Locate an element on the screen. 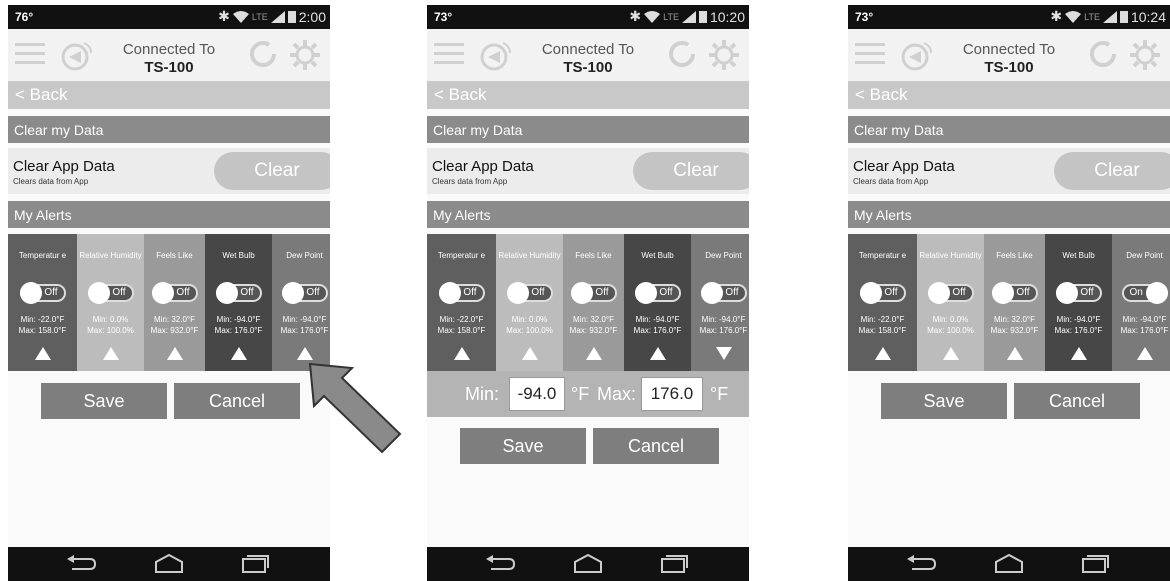  alert-toggle: On is located at coordinates (1144, 293).